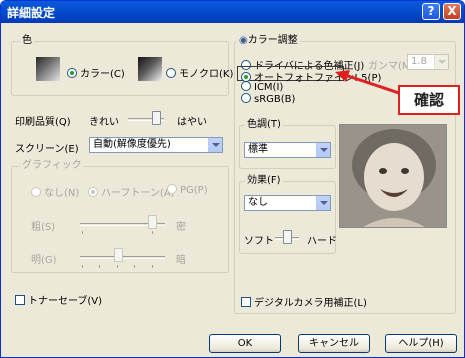 Image resolution: width=465 pixels, height=358 pixels. I want to click on window-title: 詳細設定, so click(31, 13).